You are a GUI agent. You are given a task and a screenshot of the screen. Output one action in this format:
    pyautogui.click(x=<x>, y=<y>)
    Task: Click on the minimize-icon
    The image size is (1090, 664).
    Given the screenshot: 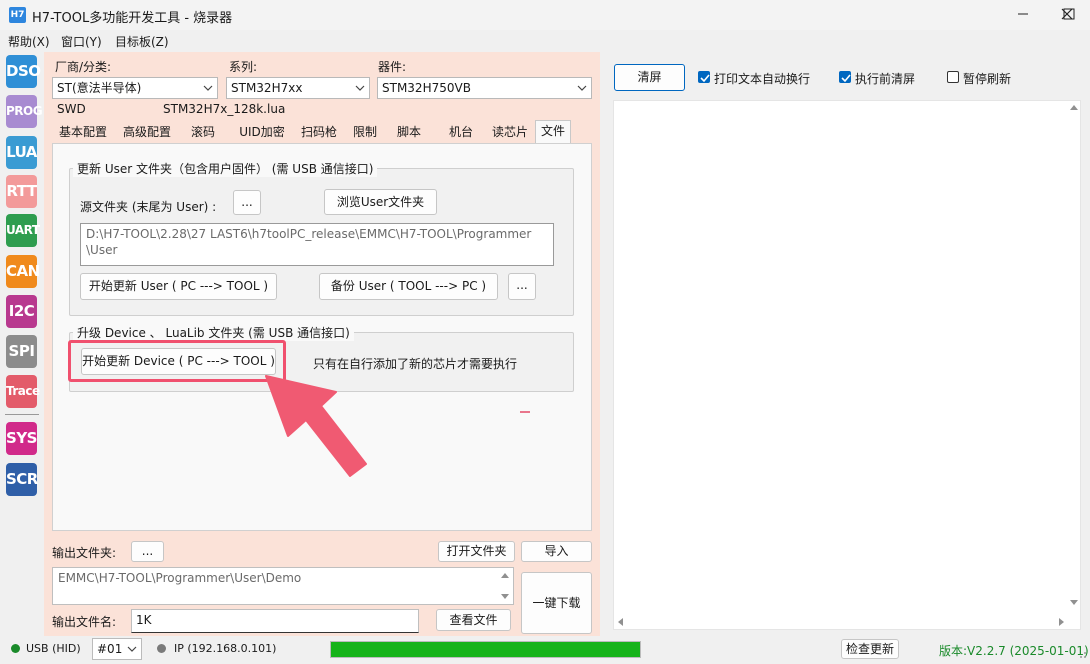 What is the action you would take?
    pyautogui.click(x=1023, y=14)
    